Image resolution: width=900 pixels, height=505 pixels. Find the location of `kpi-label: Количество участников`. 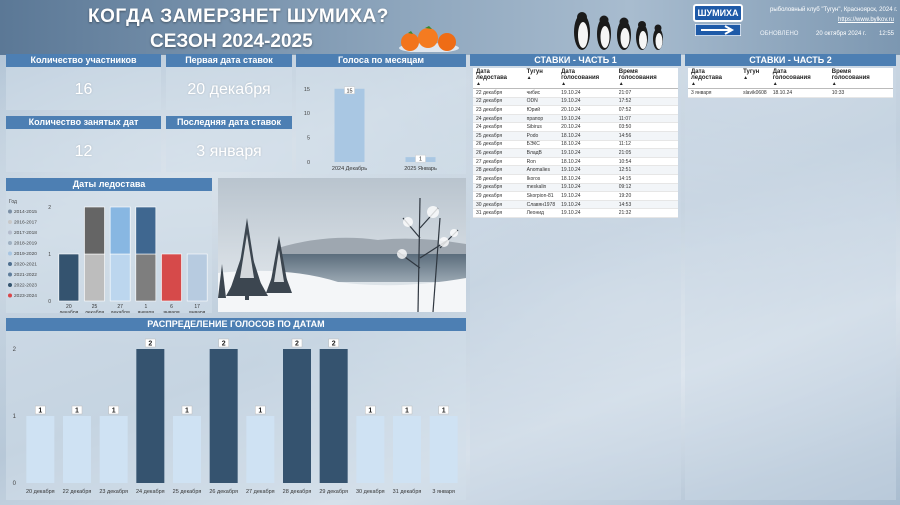

kpi-label: Количество участников is located at coordinates (83, 60).